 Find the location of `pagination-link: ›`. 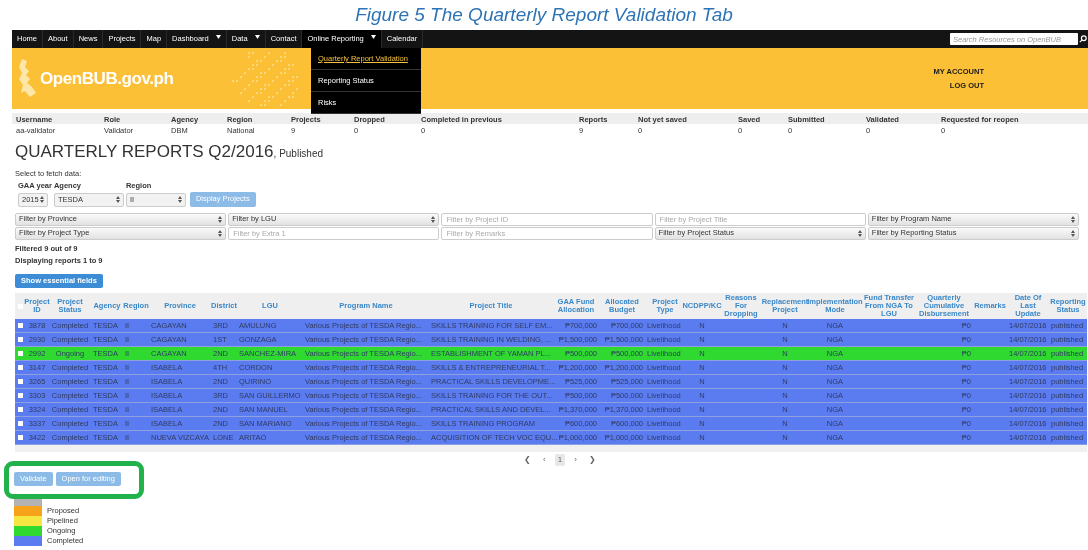

pagination-link: › is located at coordinates (575, 460).